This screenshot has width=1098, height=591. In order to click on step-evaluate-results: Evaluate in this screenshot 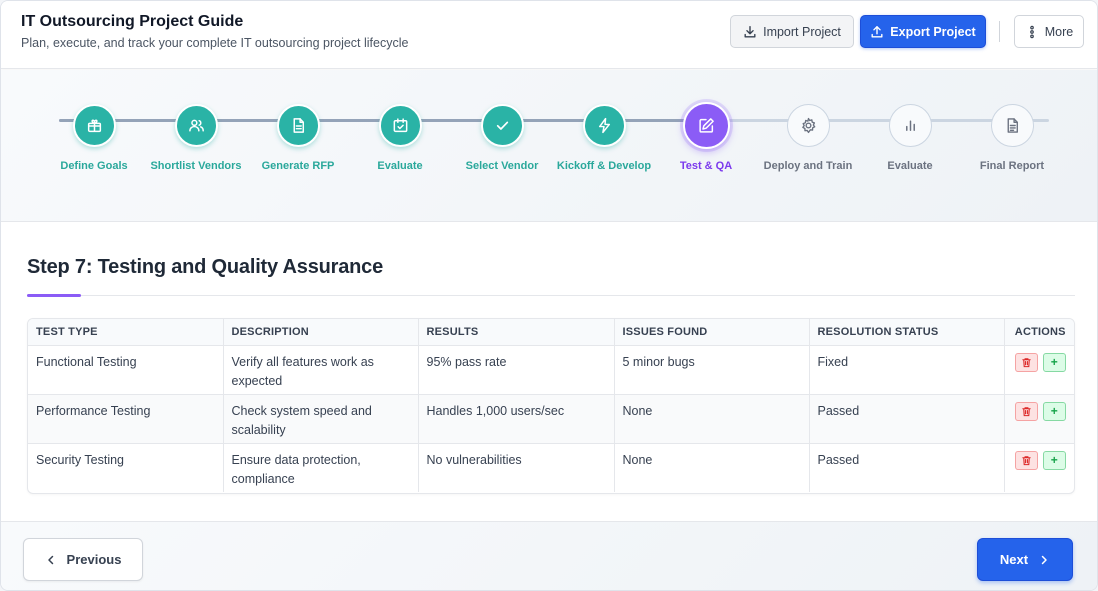, I will do `click(910, 138)`.